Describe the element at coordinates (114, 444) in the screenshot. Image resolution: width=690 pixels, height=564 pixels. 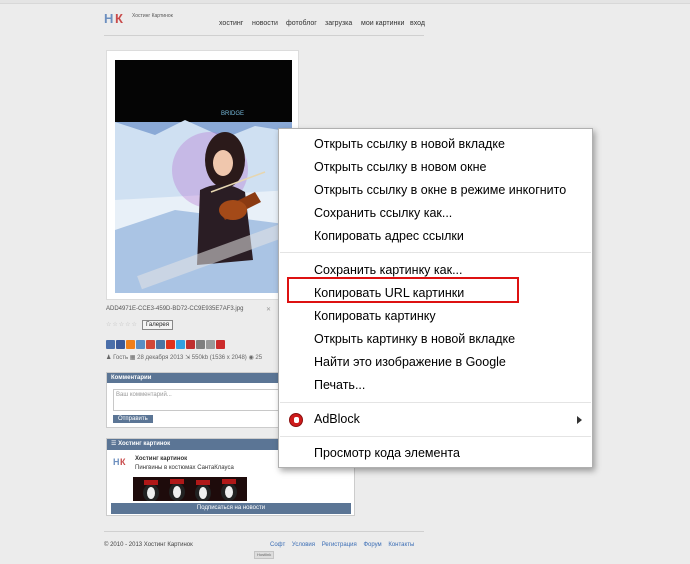
I see `list-icon: ☰` at that location.